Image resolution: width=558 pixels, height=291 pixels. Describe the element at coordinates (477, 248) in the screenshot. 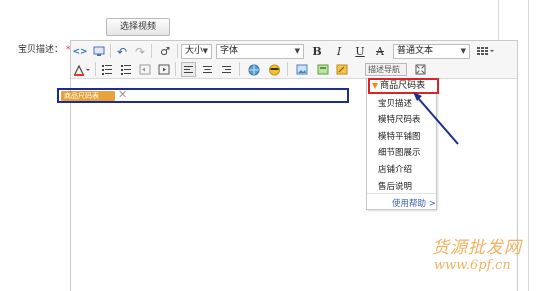

I see `watermark-text: 货源批发网` at that location.